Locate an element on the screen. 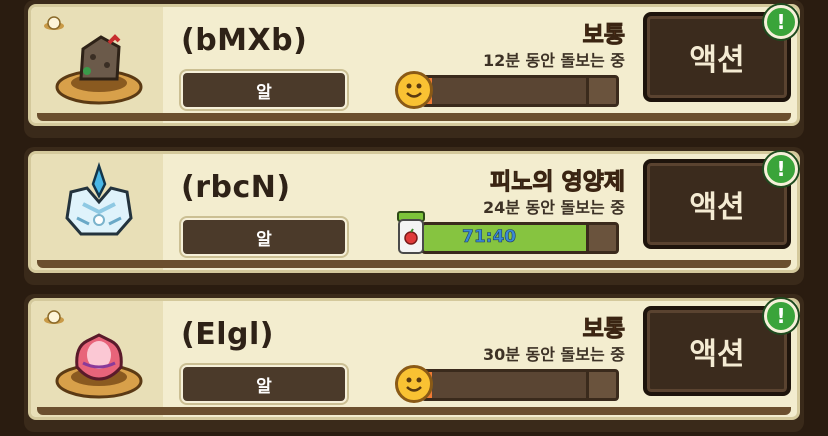 The height and width of the screenshot is (436, 828). pet-name: (Elgl) is located at coordinates (227, 334).